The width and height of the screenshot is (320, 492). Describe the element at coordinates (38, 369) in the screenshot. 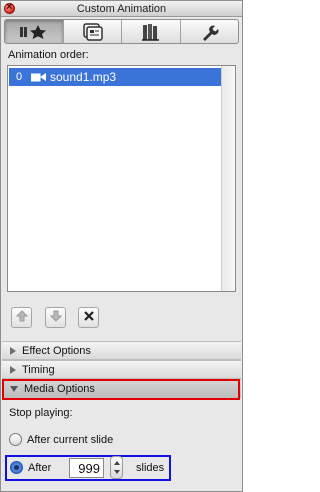

I see `timing-label: Timing` at that location.